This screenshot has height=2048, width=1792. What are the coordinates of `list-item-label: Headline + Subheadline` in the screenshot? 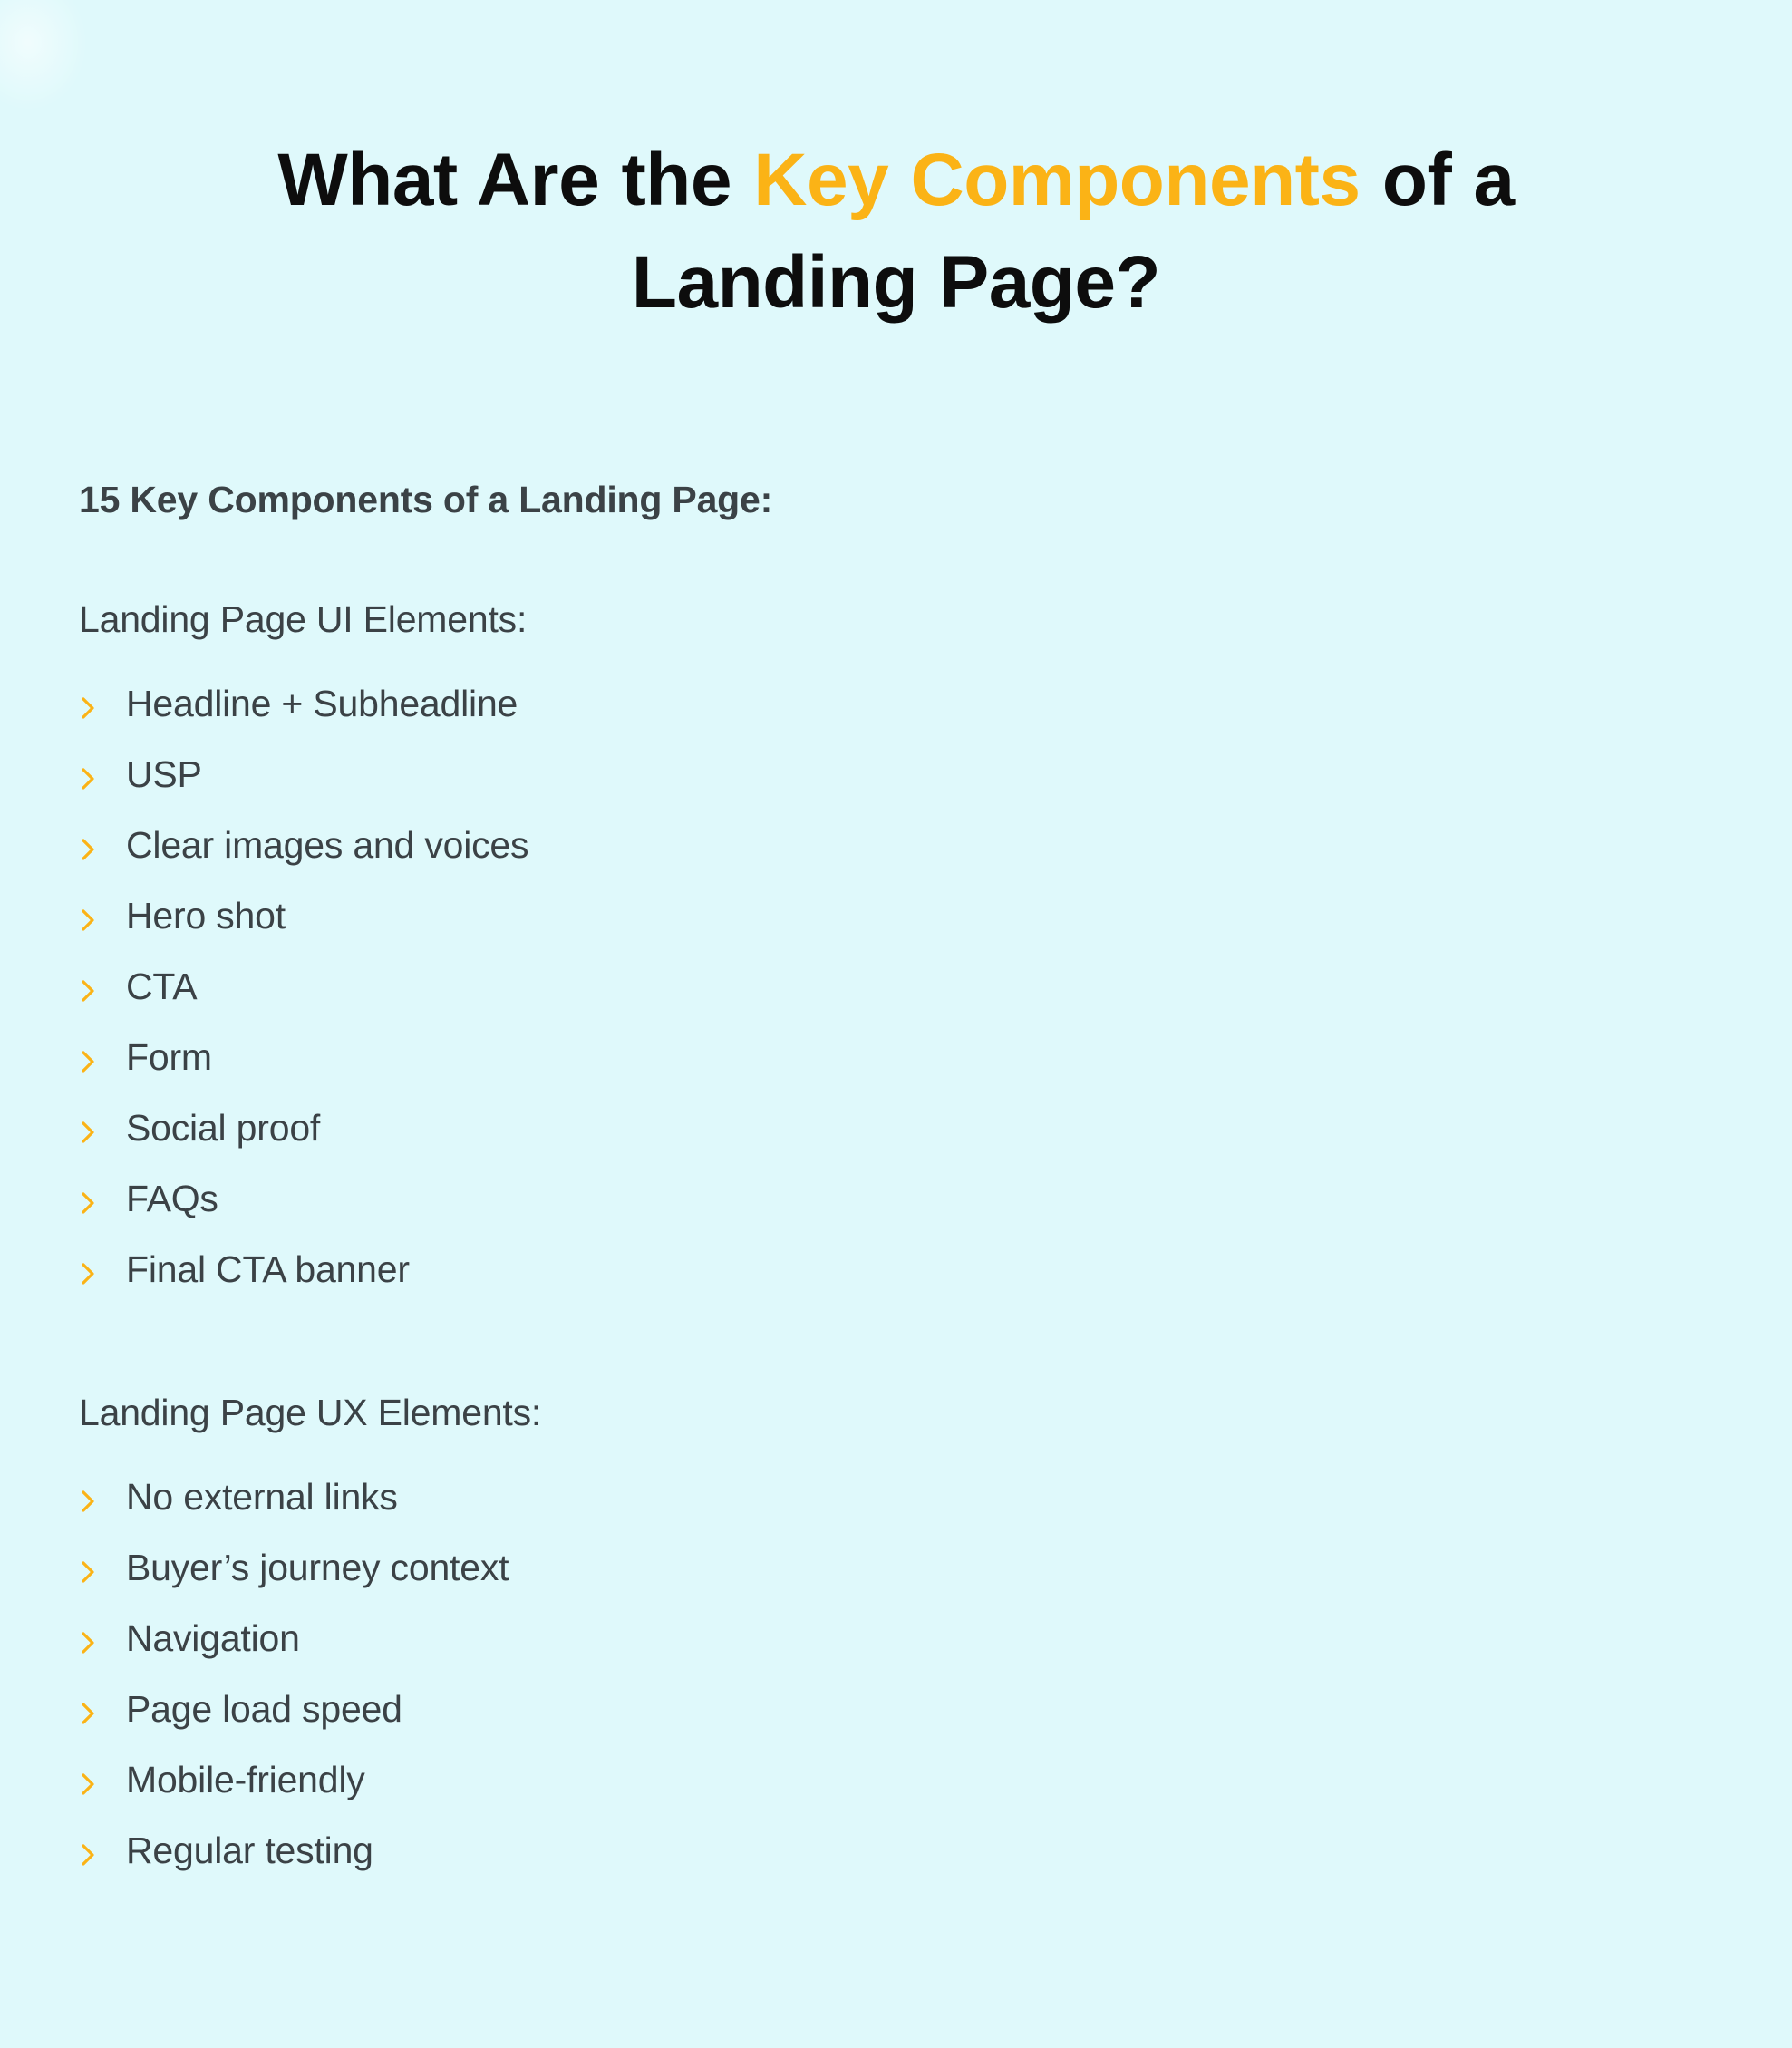 It's located at (322, 703).